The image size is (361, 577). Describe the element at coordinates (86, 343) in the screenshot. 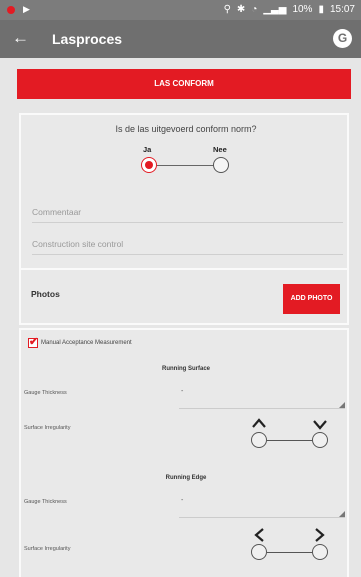

I see `manual-acceptance-label: Manual Acceptance Measurement` at that location.